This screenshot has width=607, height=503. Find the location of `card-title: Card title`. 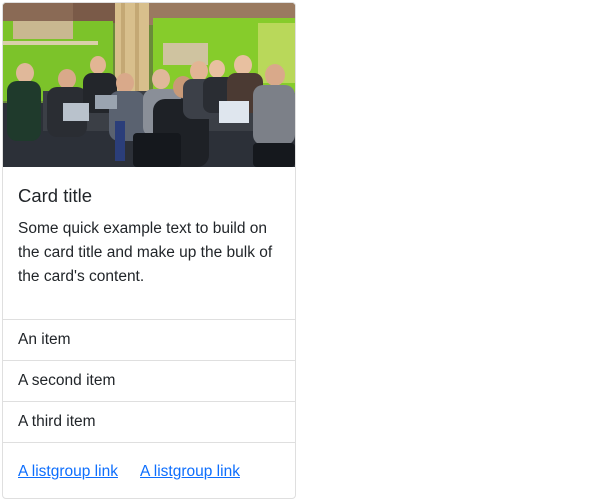

card-title: Card title is located at coordinates (55, 195).